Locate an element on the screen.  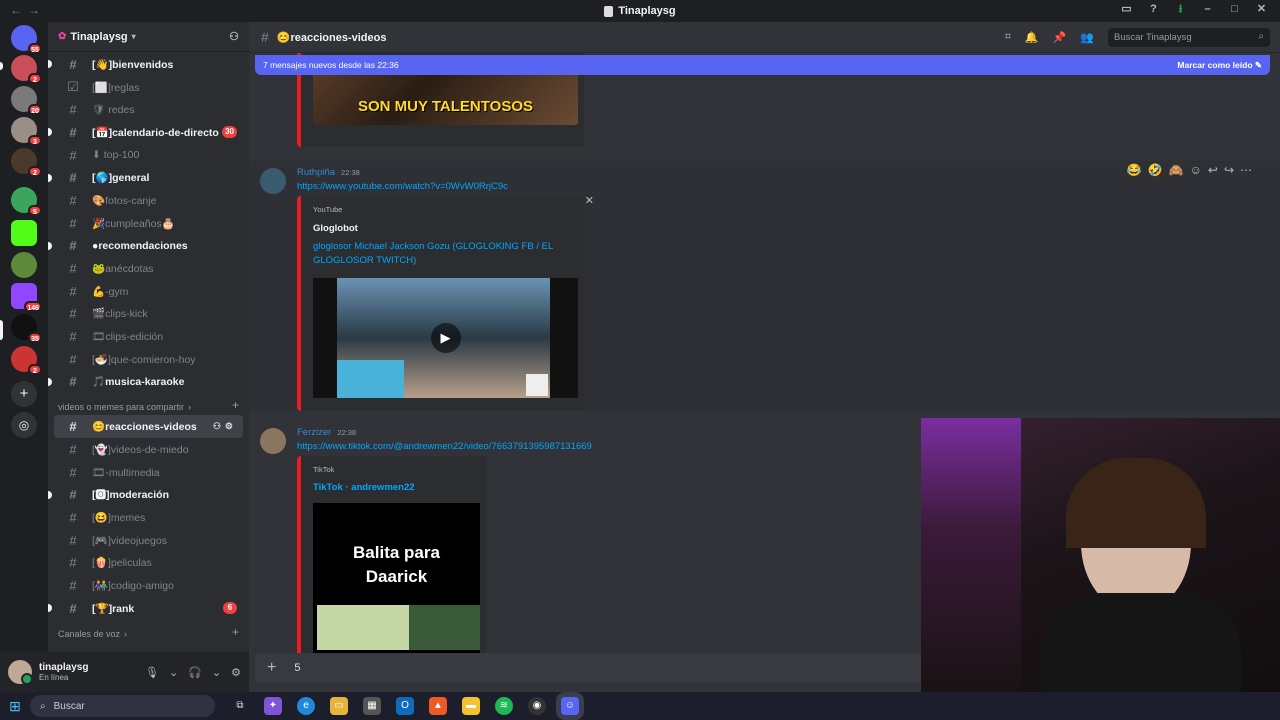
kick-guild-icon is located at coordinates (24, 233).